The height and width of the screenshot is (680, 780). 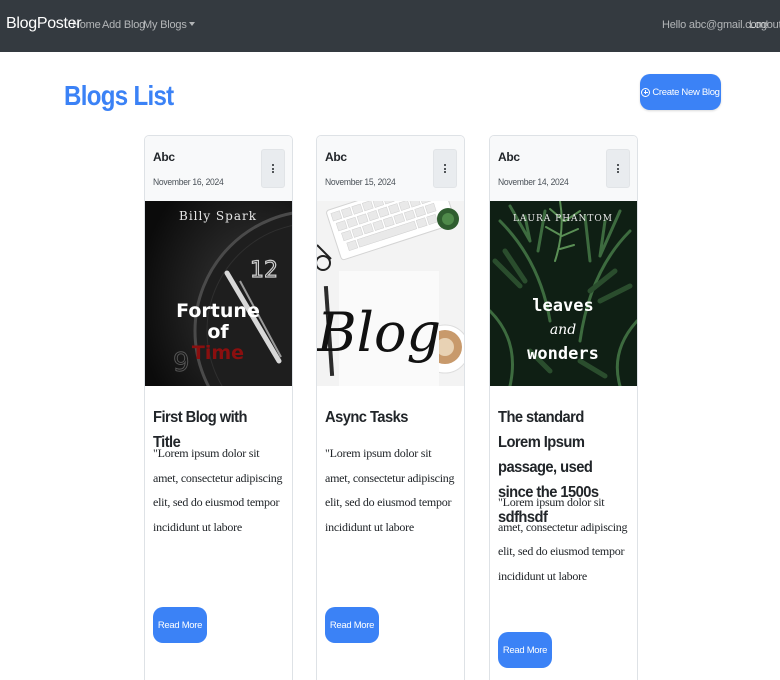 What do you see at coordinates (86, 25) in the screenshot?
I see `nav-home: Home` at bounding box center [86, 25].